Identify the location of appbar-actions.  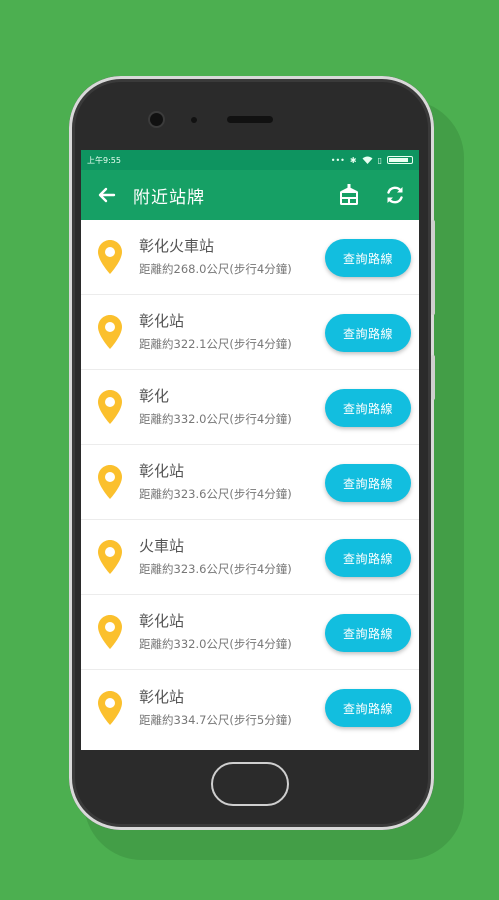
(372, 195).